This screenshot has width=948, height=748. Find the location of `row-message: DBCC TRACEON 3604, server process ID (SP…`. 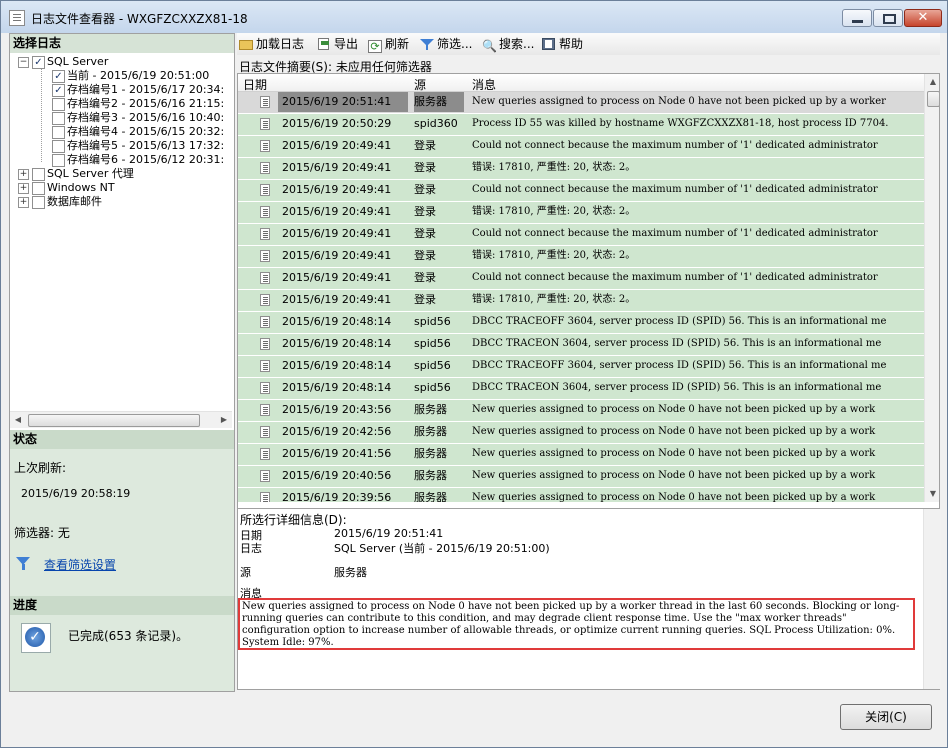

row-message: DBCC TRACEON 3604, server process ID (SP… is located at coordinates (677, 343).